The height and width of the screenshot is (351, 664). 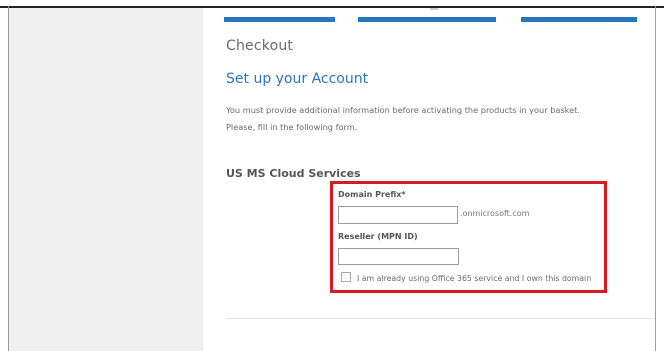 I want to click on section-title: US MS Cloud Services, so click(x=293, y=173).